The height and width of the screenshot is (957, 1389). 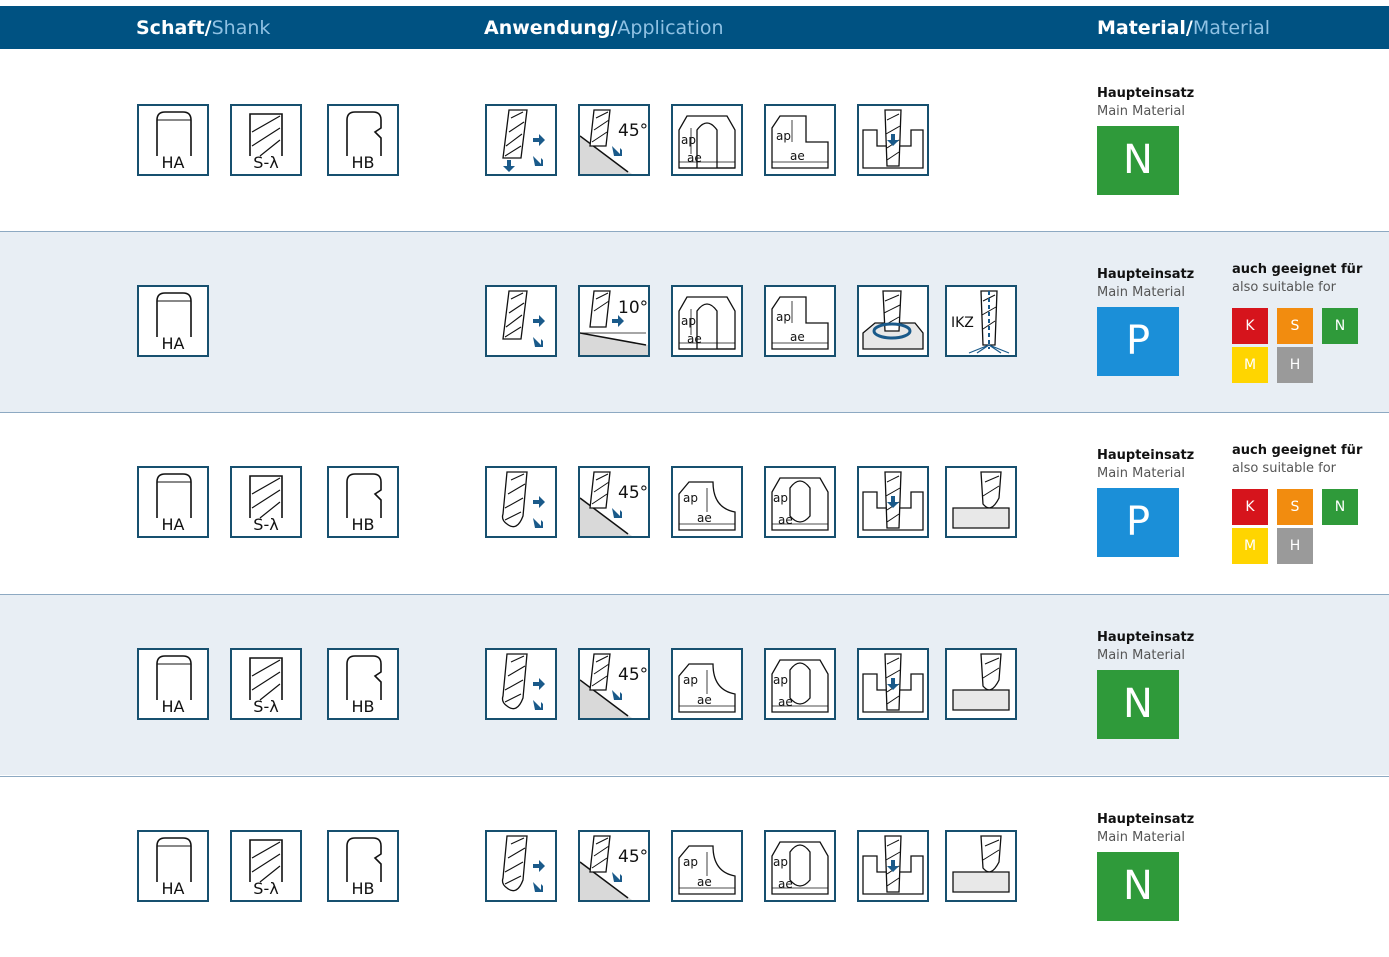 I want to click on application-slotBall-icon: ap ae, so click(x=800, y=502).